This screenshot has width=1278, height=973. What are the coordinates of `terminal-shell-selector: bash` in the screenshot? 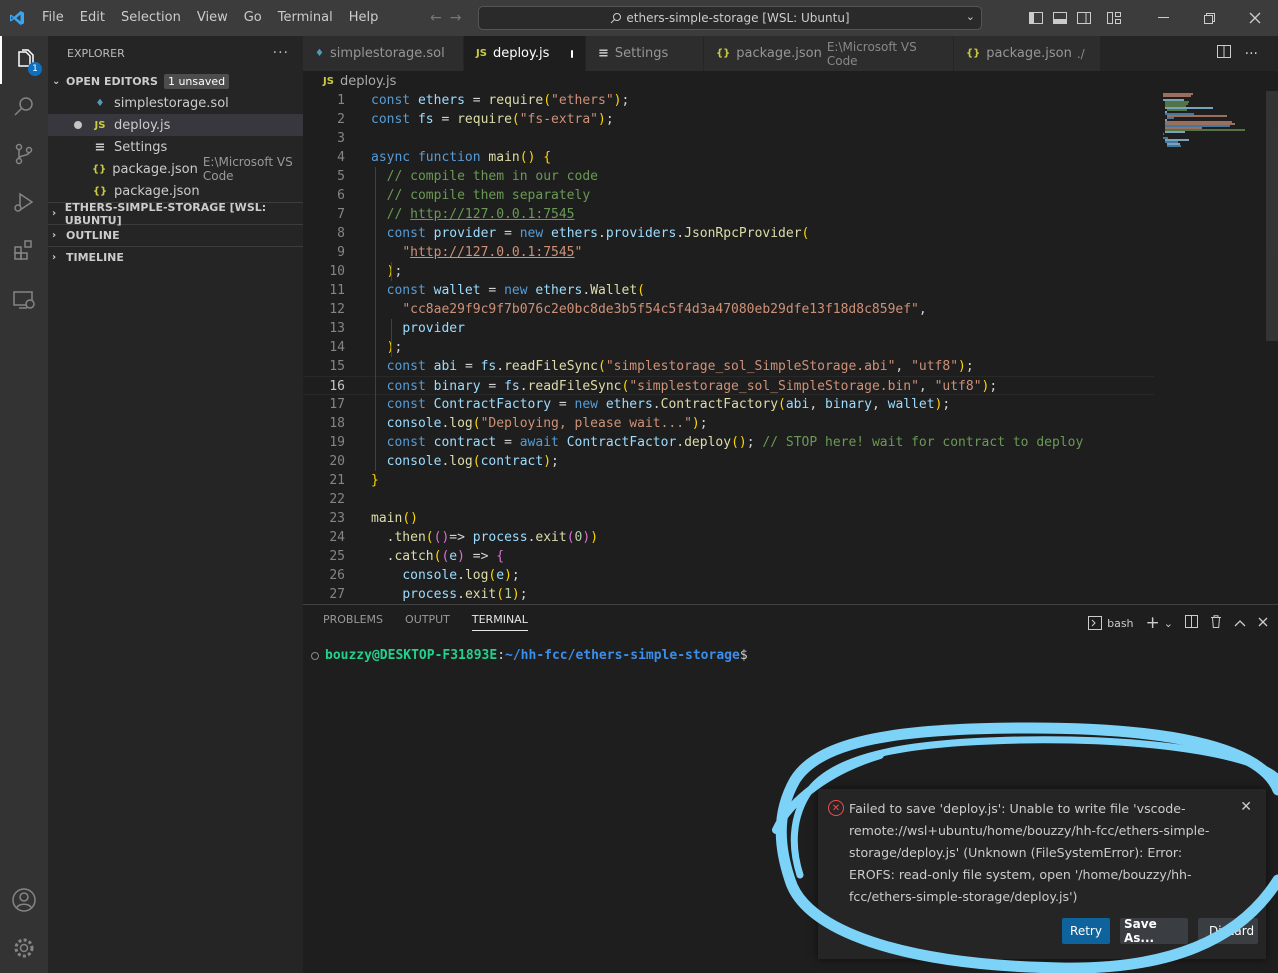 It's located at (1111, 623).